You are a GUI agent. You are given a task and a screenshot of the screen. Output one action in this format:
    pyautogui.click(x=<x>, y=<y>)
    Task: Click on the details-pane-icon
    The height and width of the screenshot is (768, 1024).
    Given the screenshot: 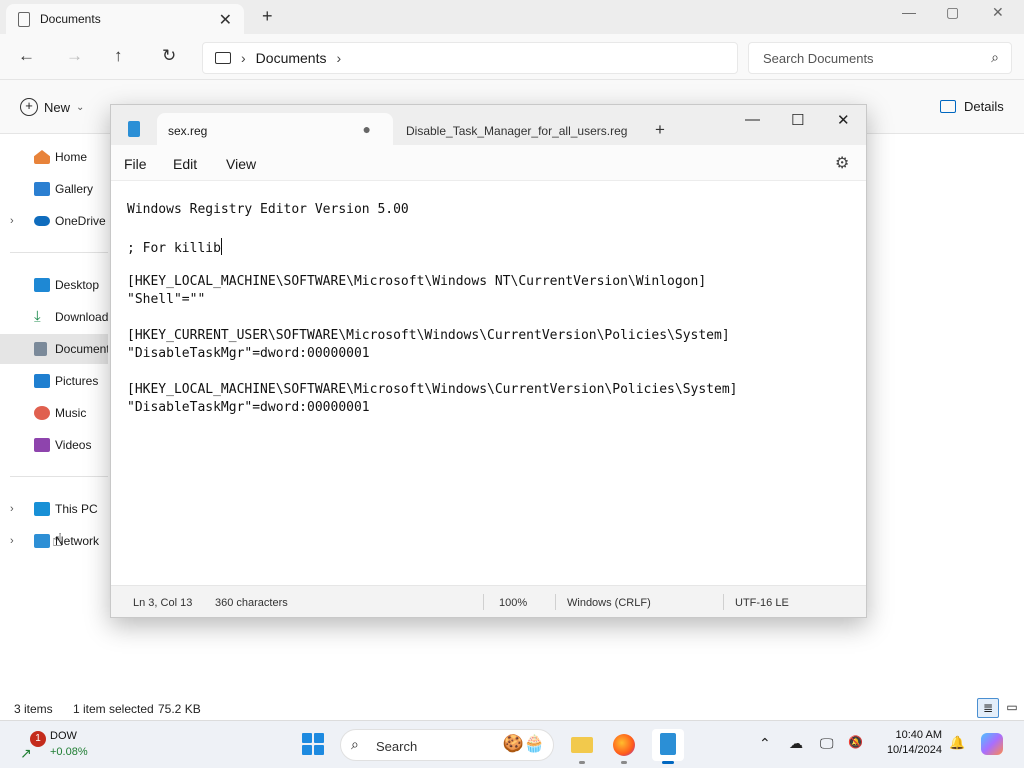 What is the action you would take?
    pyautogui.click(x=948, y=106)
    